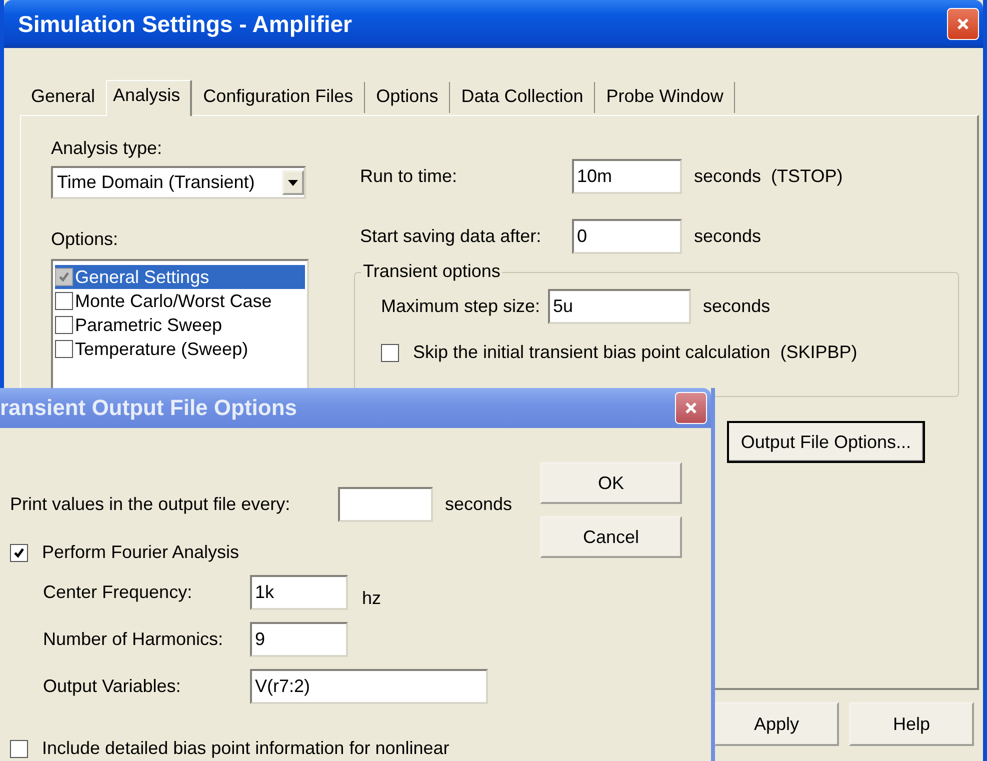 This screenshot has width=987, height=761. Describe the element at coordinates (151, 504) in the screenshot. I see `field-label: Print values in the output file every:` at that location.